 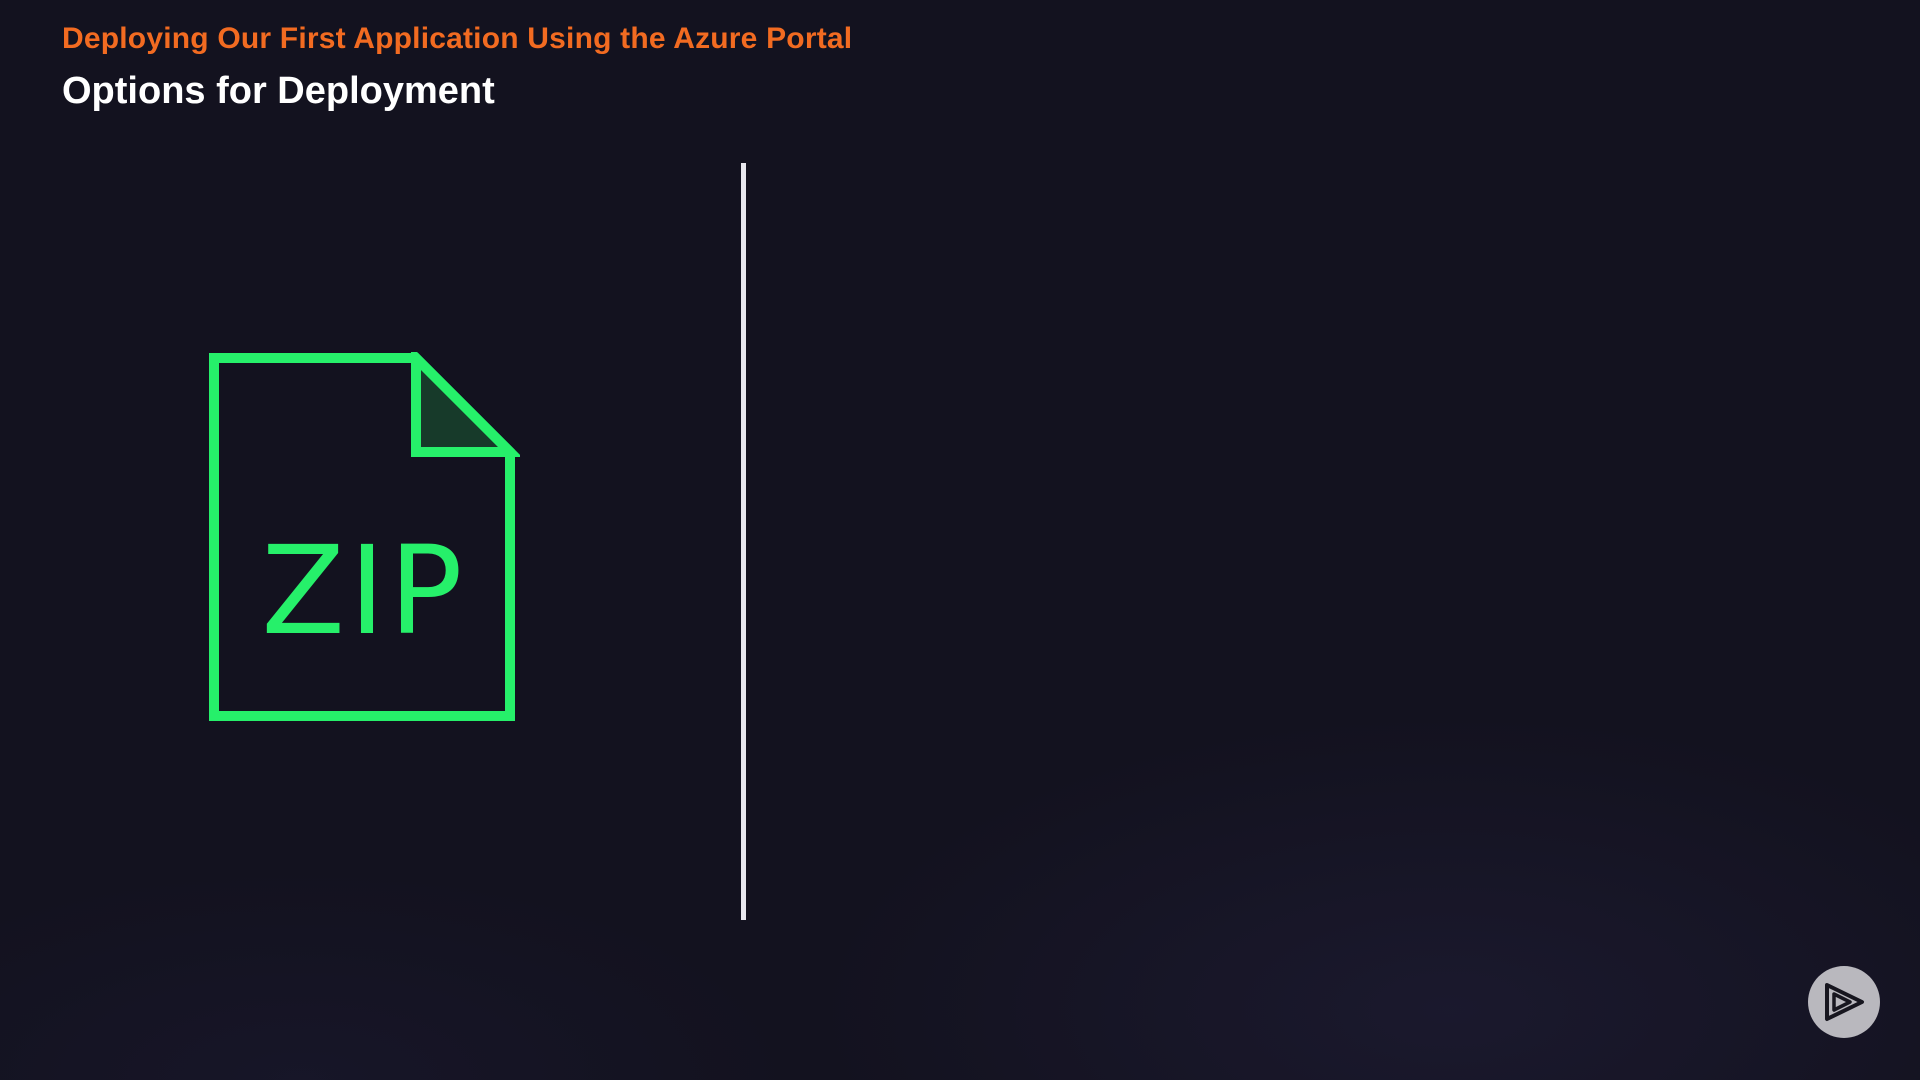 I want to click on zip-file-icon: ZIP, so click(x=365, y=533).